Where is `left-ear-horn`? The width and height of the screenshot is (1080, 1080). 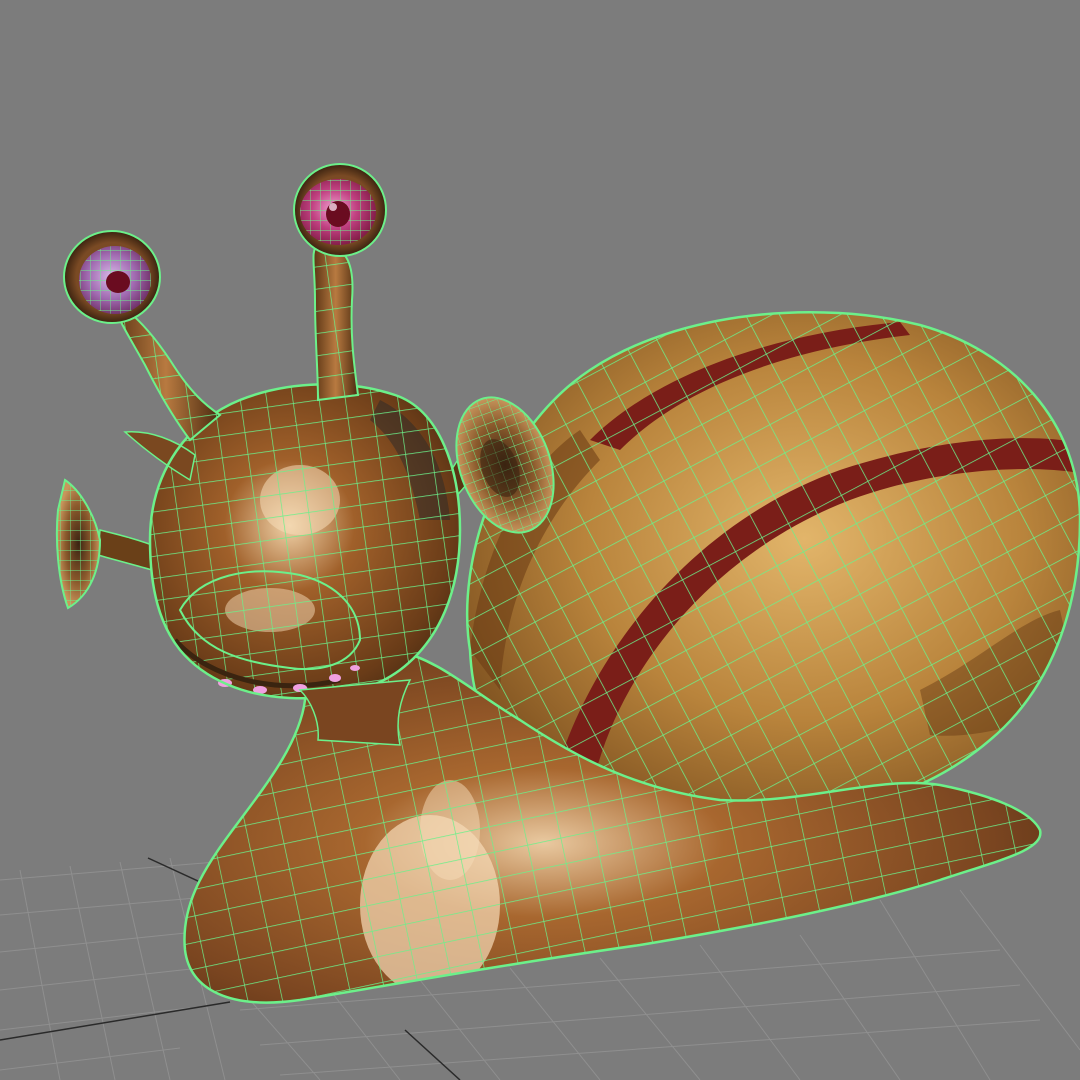 left-ear-horn is located at coordinates (108, 544).